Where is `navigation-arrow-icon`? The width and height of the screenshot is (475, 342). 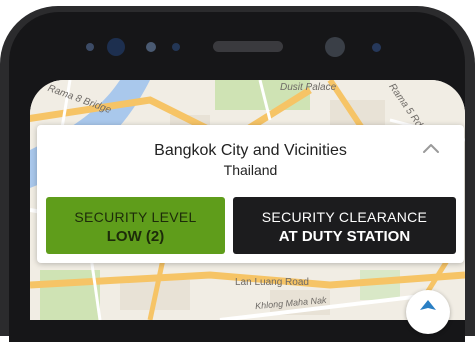
navigation-arrow-icon is located at coordinates (428, 305).